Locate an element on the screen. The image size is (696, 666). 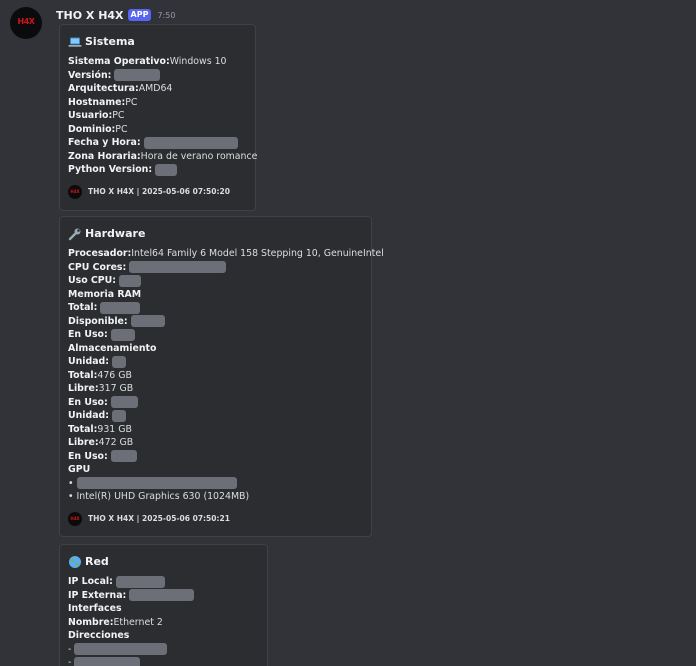
timestamp: 7:50 is located at coordinates (166, 15).